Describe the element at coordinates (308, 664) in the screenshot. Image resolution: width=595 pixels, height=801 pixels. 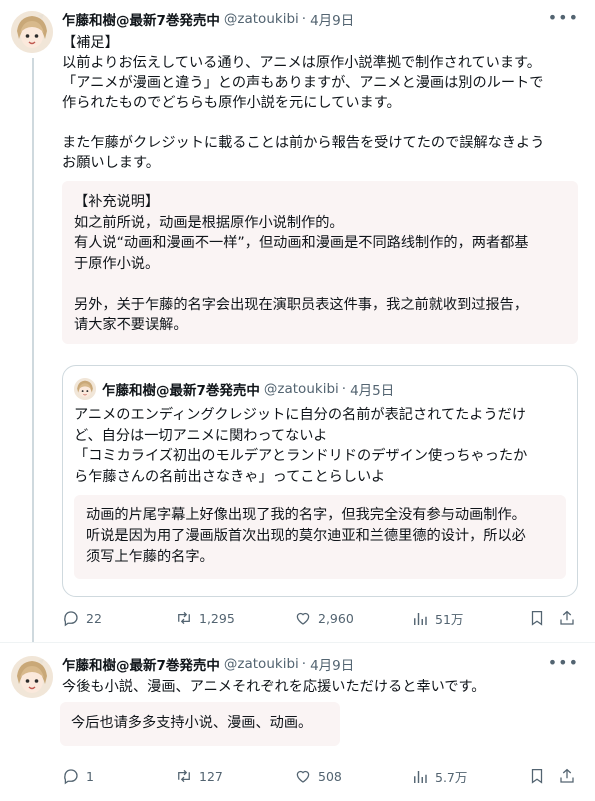
I see `reply-tweet-header: 乍藤和樹@最新7巻発売中 @zatoukibi · 4月9日` at that location.